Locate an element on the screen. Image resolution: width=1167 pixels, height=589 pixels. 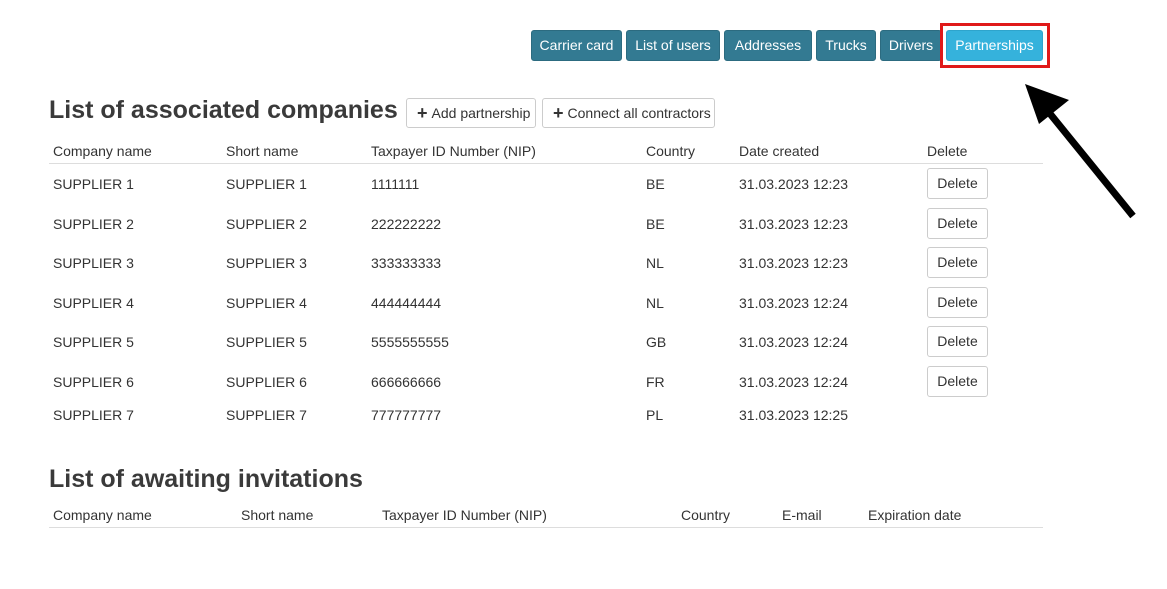
nip: 777777777 is located at coordinates (406, 415).